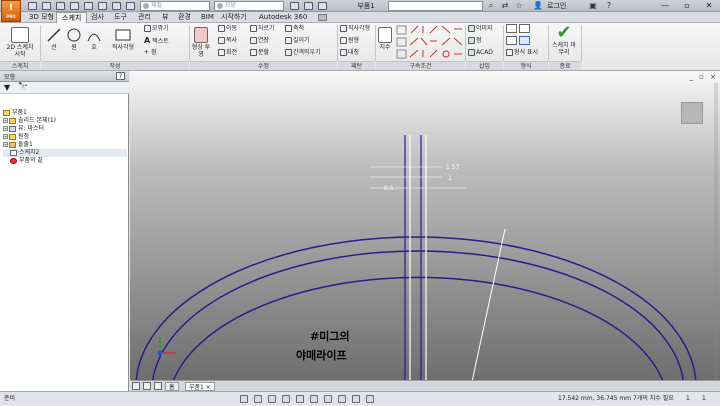 The width and height of the screenshot is (720, 406). Describe the element at coordinates (120, 17) in the screenshot. I see `tab-tools: 도구` at that location.